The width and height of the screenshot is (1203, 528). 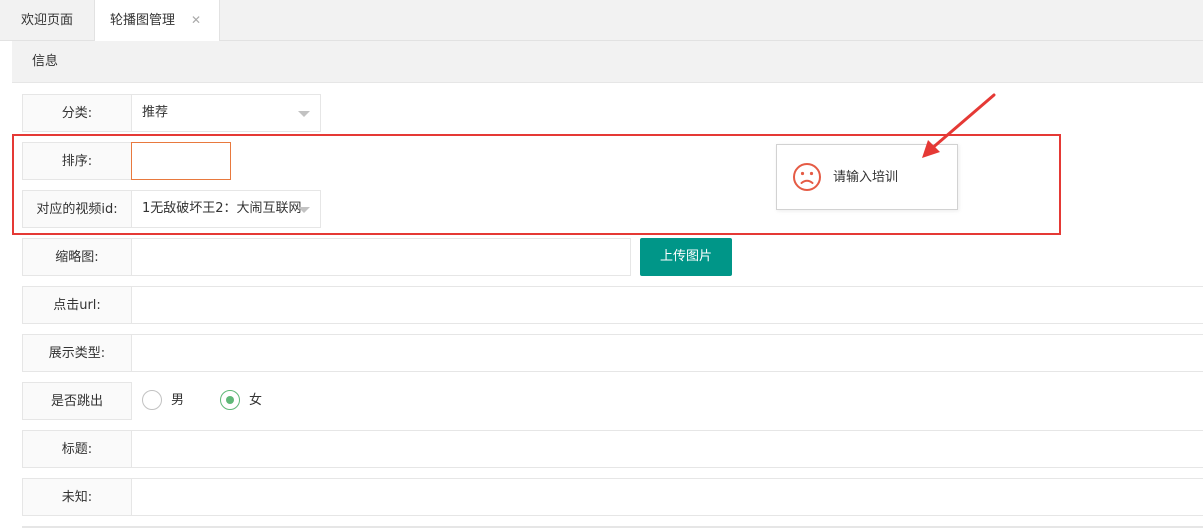 I want to click on section-header: 信息, so click(x=607, y=62).